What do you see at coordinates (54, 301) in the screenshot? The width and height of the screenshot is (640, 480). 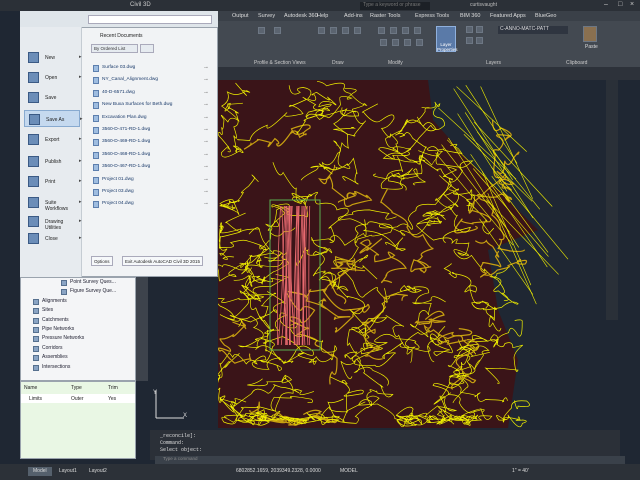 I see `tree-item: Alignments` at bounding box center [54, 301].